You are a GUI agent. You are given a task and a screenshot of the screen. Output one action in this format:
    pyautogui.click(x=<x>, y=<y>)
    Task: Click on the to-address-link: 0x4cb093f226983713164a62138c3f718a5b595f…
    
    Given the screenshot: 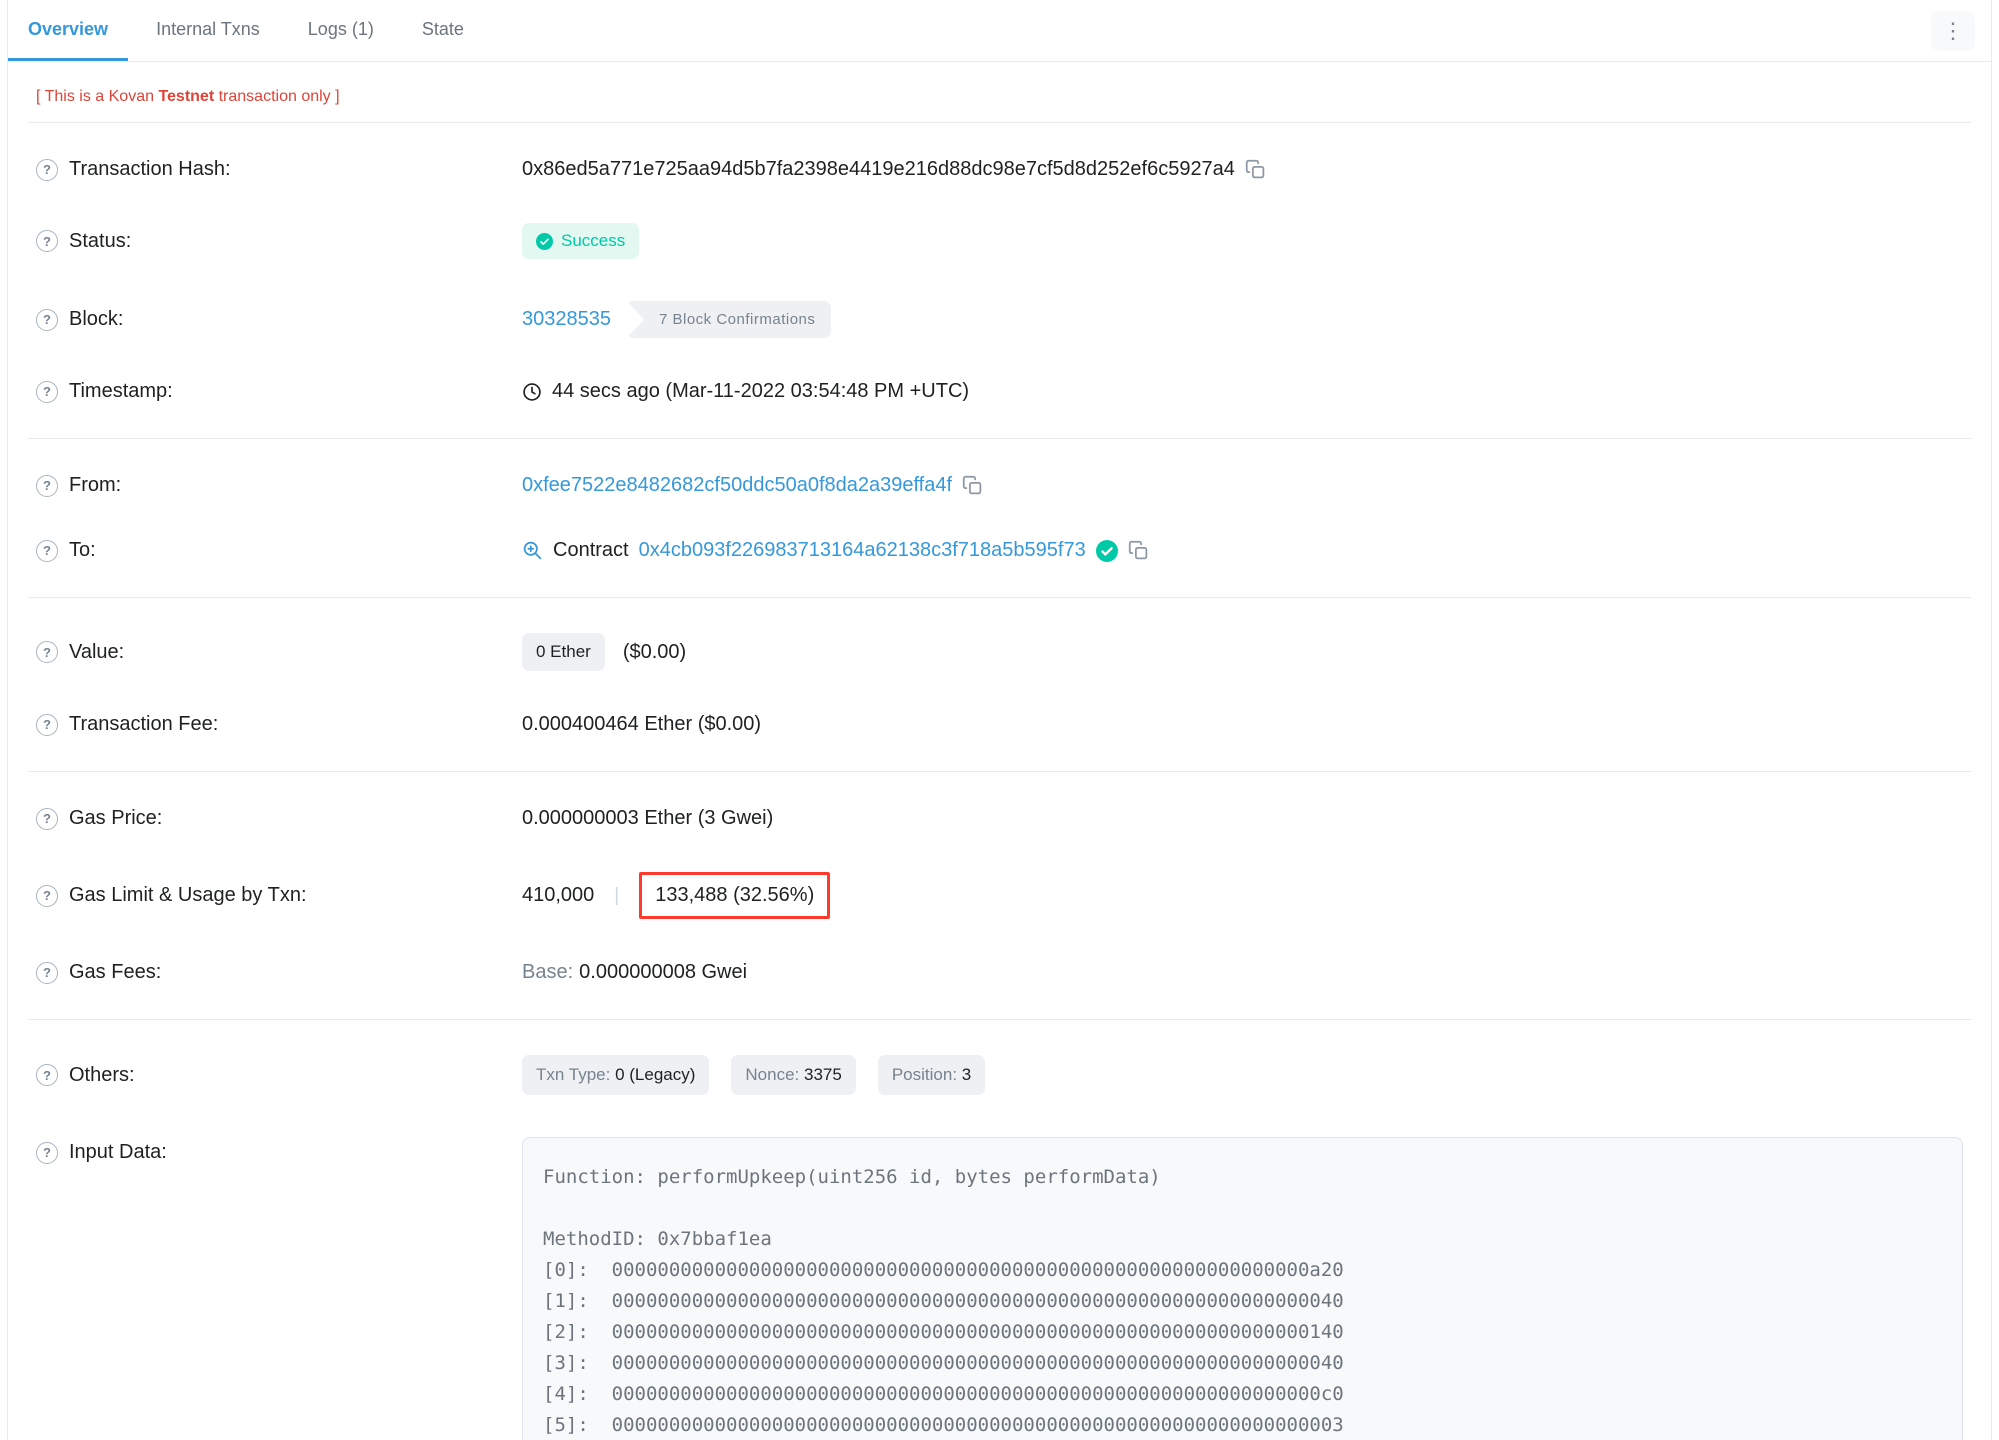 What is the action you would take?
    pyautogui.click(x=862, y=550)
    